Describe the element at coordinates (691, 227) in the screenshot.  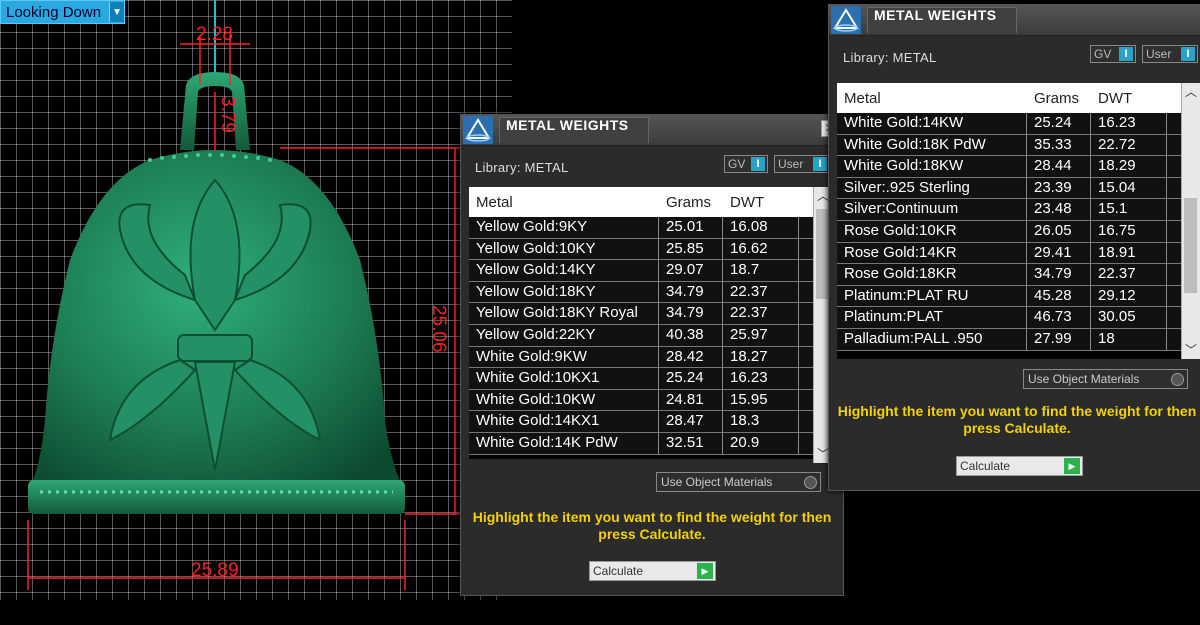
I see `grams-cell: 25.01` at that location.